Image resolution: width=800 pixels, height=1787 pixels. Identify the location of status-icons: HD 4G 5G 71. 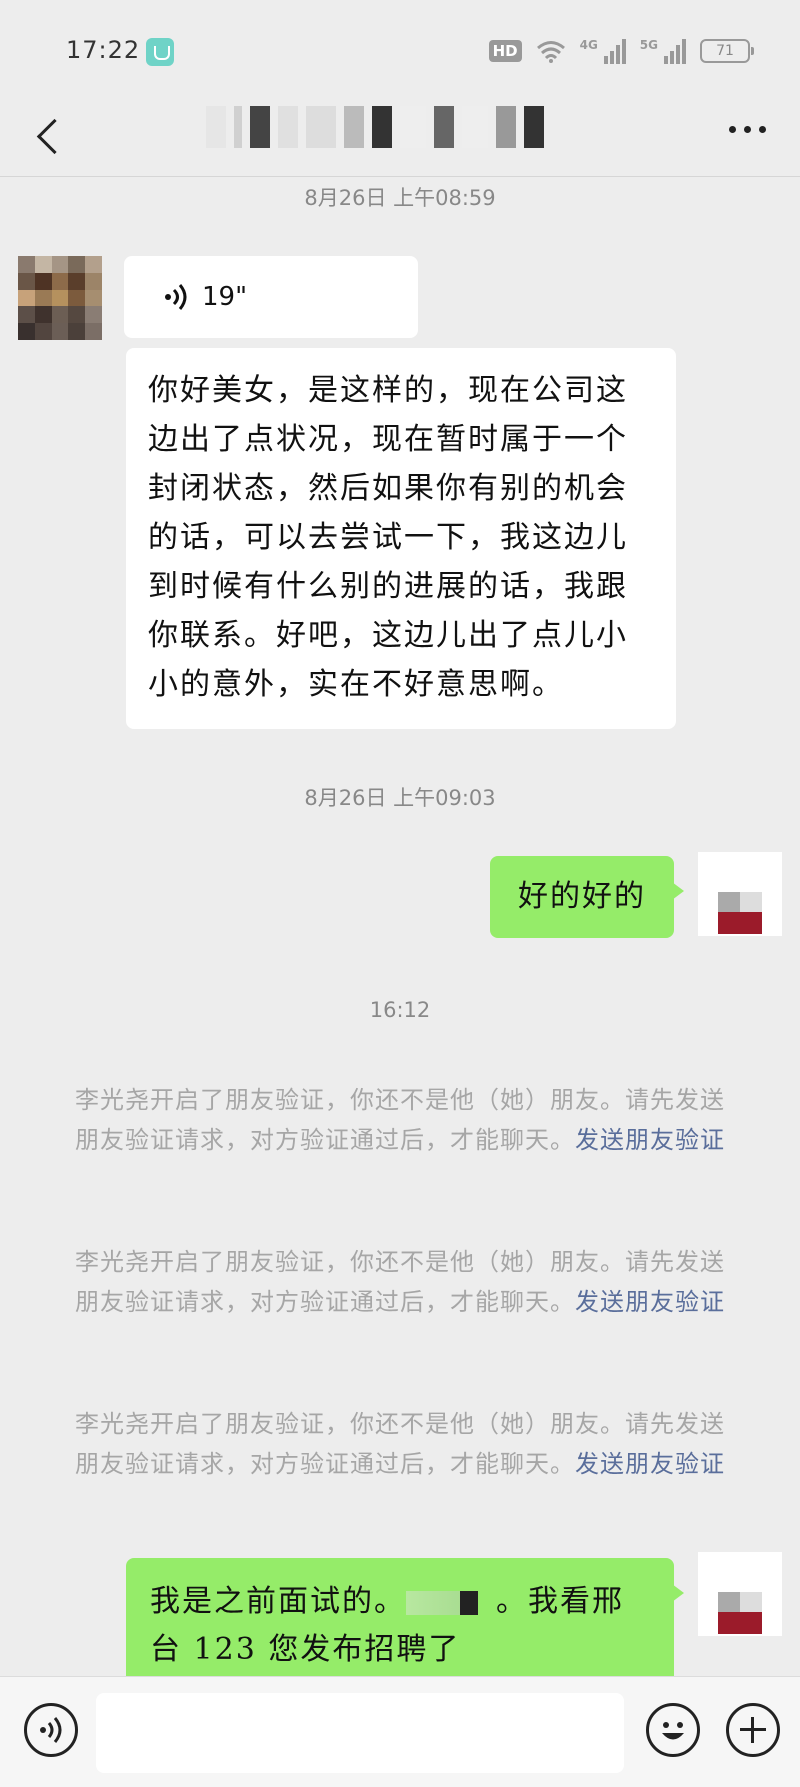
(621, 51).